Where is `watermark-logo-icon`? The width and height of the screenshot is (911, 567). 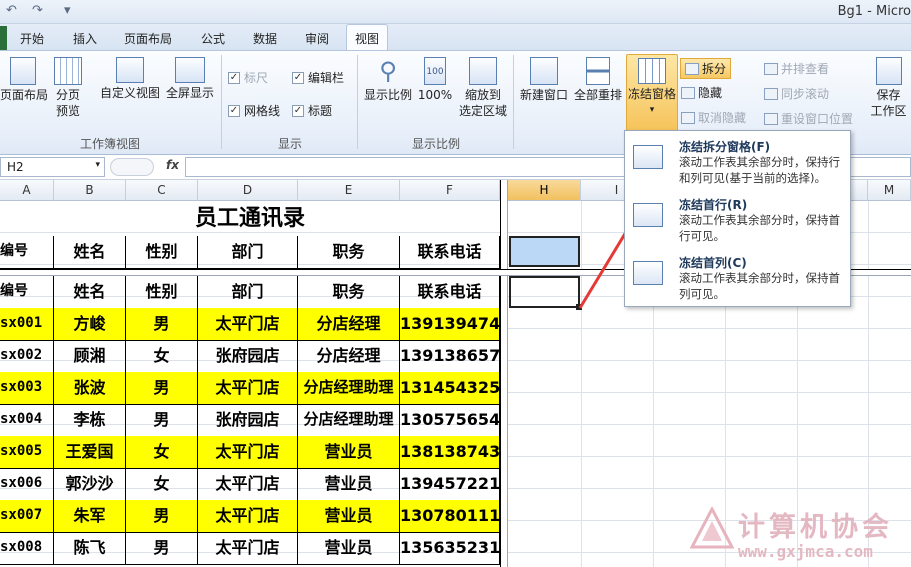 watermark-logo-icon is located at coordinates (712, 528).